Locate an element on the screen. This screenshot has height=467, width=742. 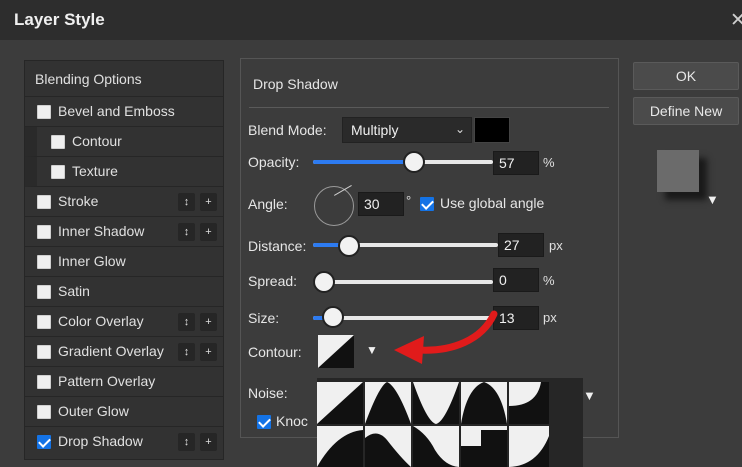
chevron-down-icon: ⌄ is located at coordinates (460, 129).